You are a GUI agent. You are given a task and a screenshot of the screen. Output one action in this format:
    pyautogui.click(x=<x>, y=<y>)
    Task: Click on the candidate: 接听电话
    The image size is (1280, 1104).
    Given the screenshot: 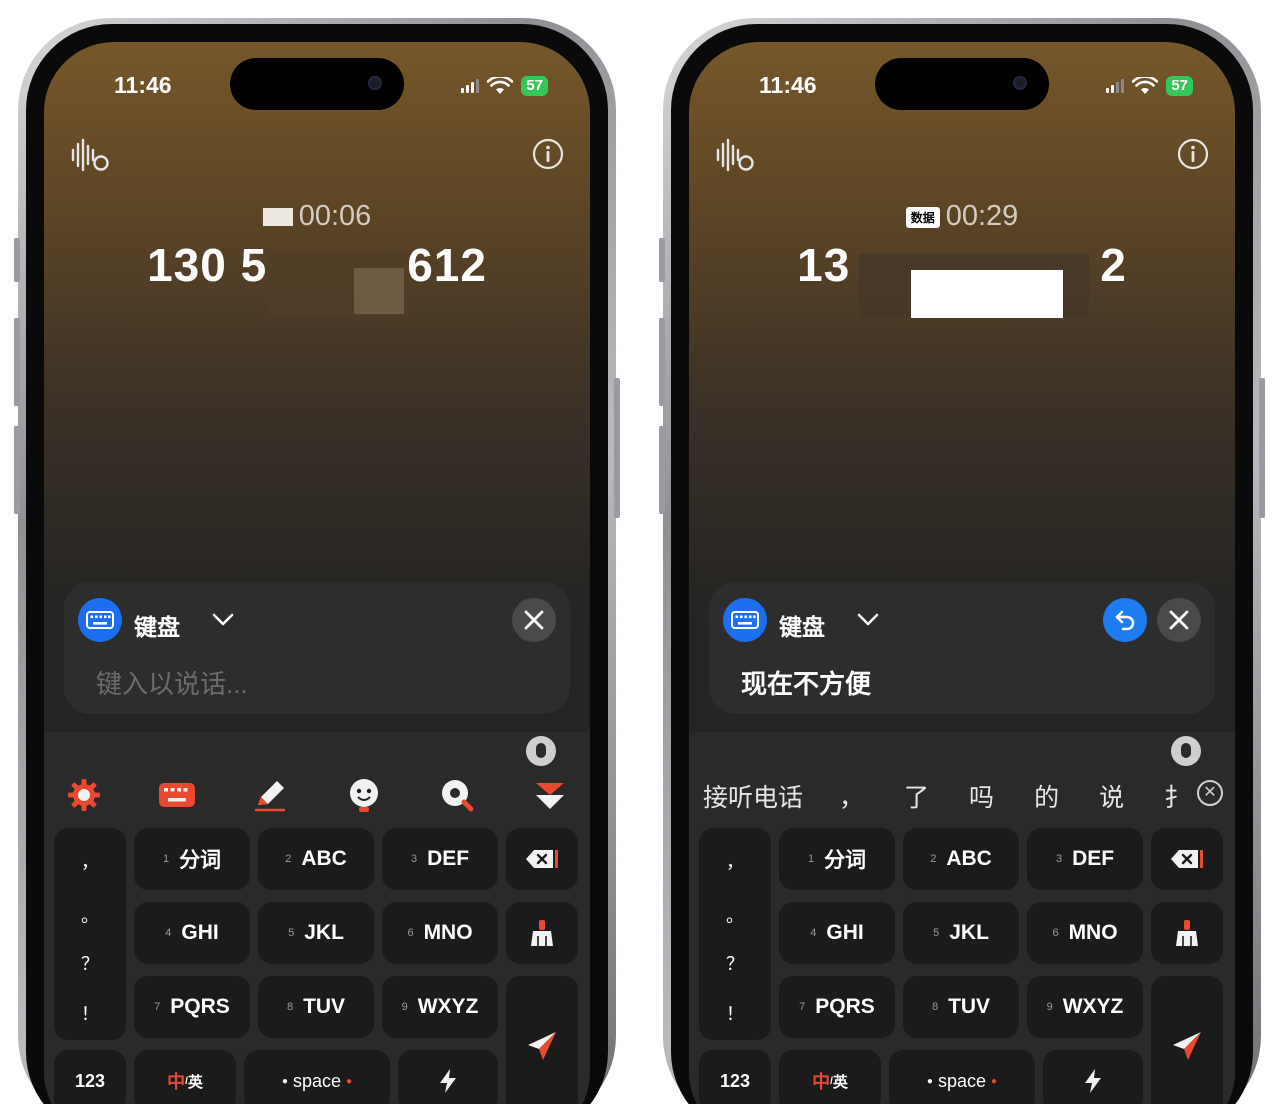 What is the action you would take?
    pyautogui.click(x=753, y=796)
    